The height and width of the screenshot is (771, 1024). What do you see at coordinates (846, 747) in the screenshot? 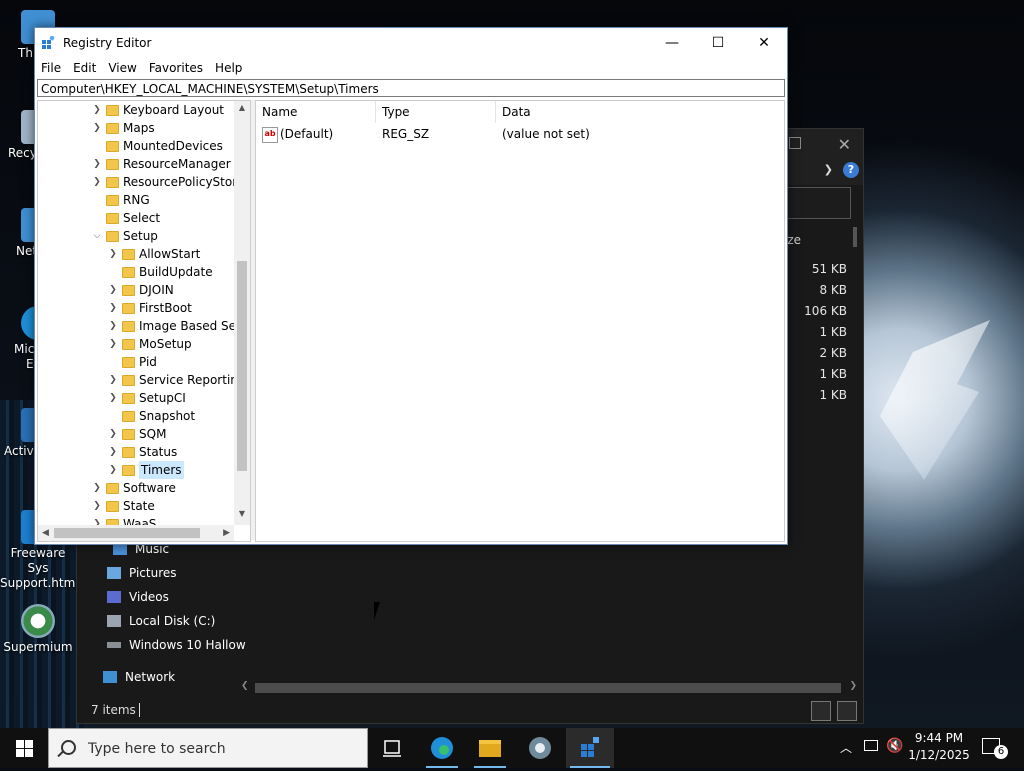
I see `chevron-up-icon: ︿` at bounding box center [846, 747].